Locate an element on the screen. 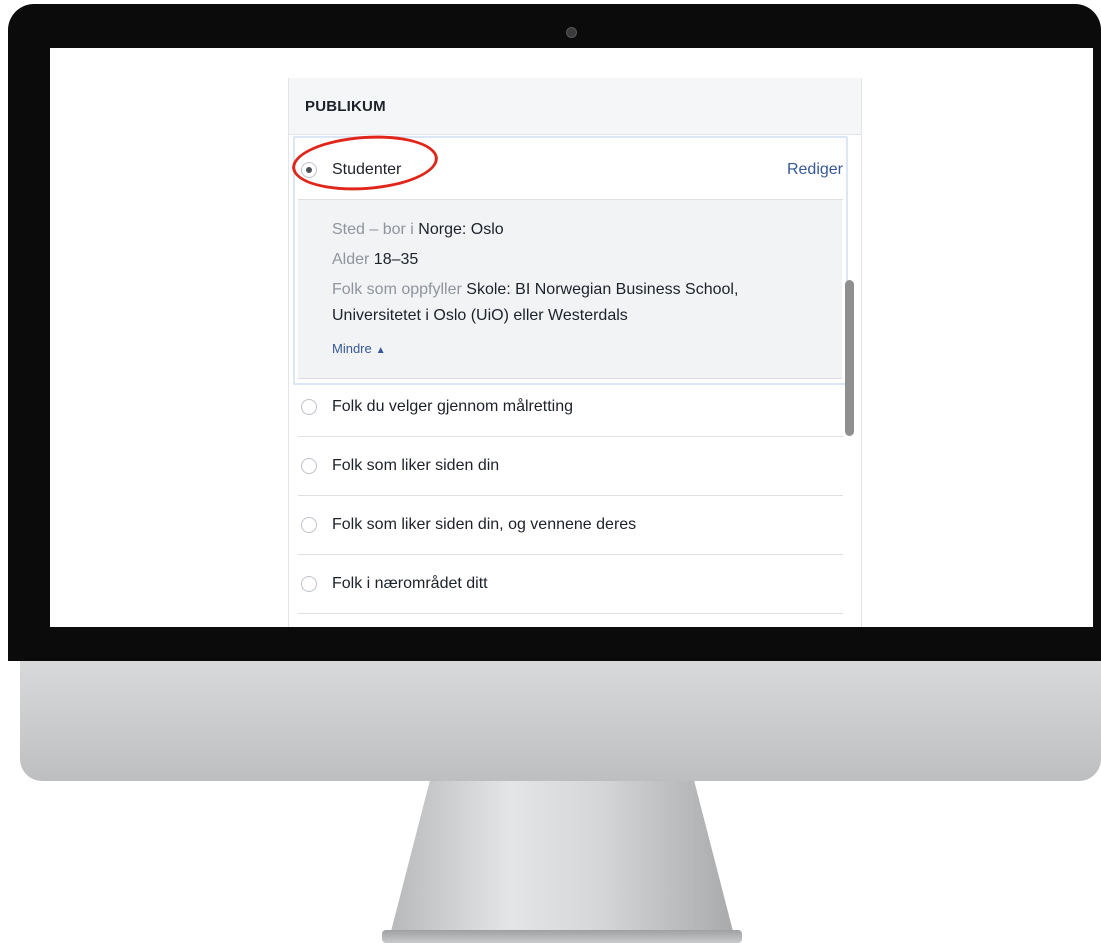 The width and height of the screenshot is (1101, 943). age-key: Alder is located at coordinates (353, 259).